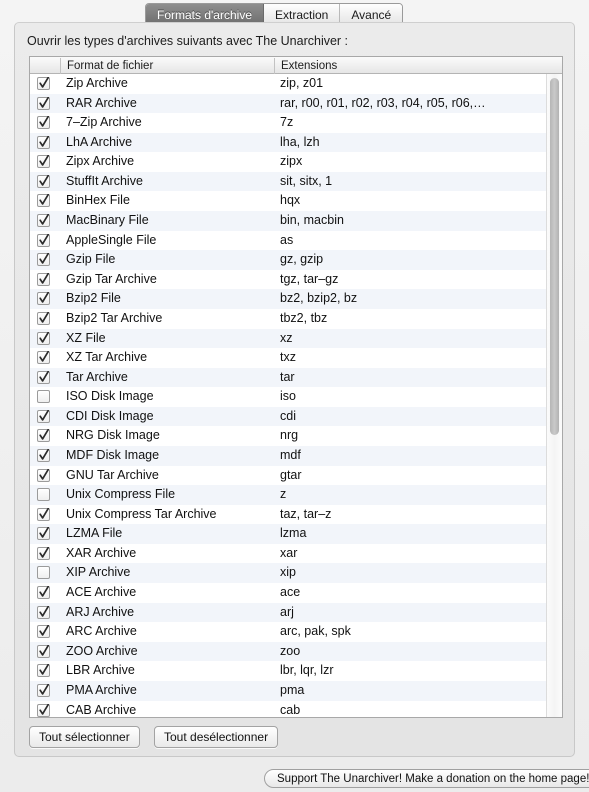 This screenshot has width=589, height=792. I want to click on table-row: XZ Tar Archive txz, so click(296, 358).